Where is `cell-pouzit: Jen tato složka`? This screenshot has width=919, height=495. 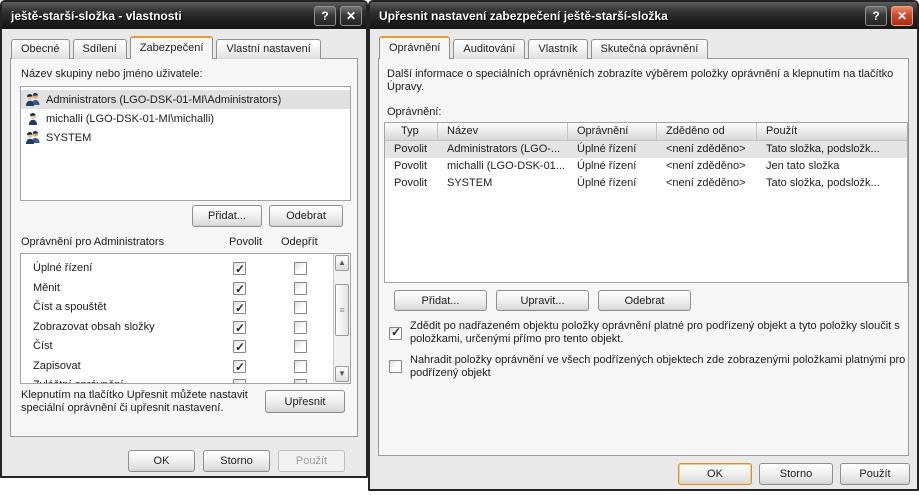
cell-pouzit: Jen tato složka is located at coordinates (803, 166).